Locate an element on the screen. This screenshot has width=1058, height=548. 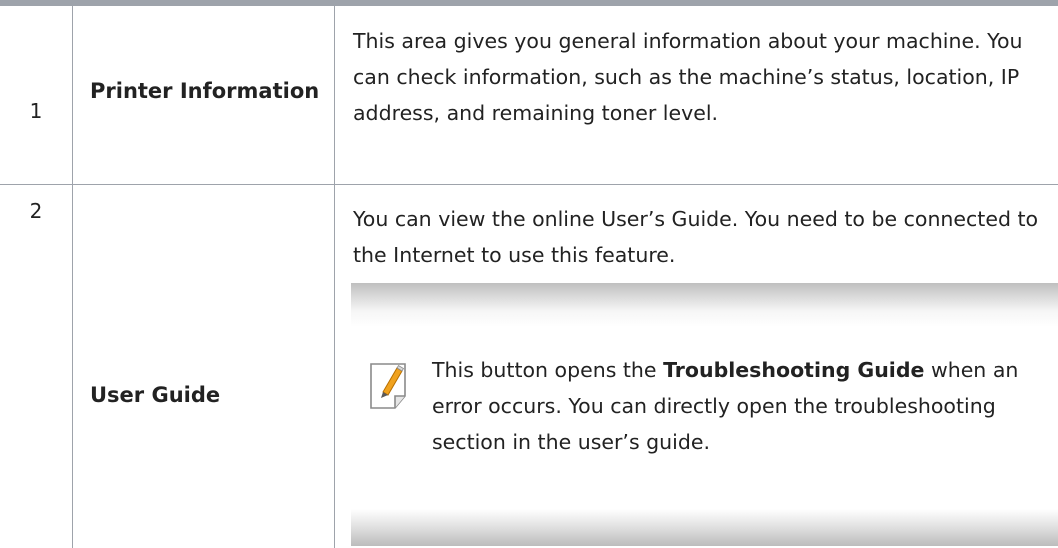
feature-name: User Guide is located at coordinates (155, 395).